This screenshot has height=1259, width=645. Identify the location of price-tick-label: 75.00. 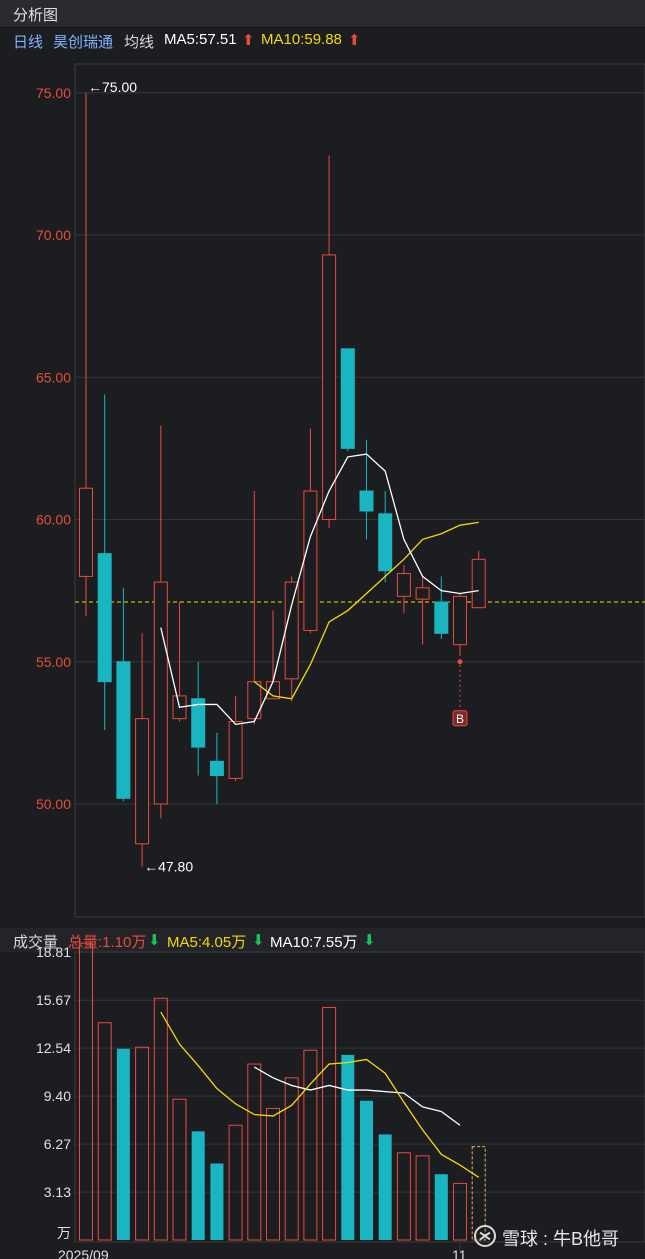
(53, 93).